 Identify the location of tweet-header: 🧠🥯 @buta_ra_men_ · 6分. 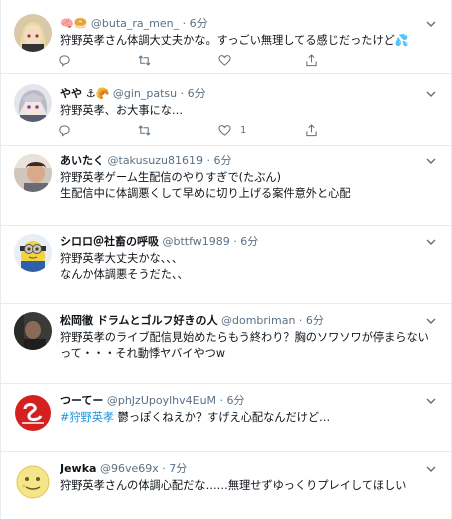
(241, 24).